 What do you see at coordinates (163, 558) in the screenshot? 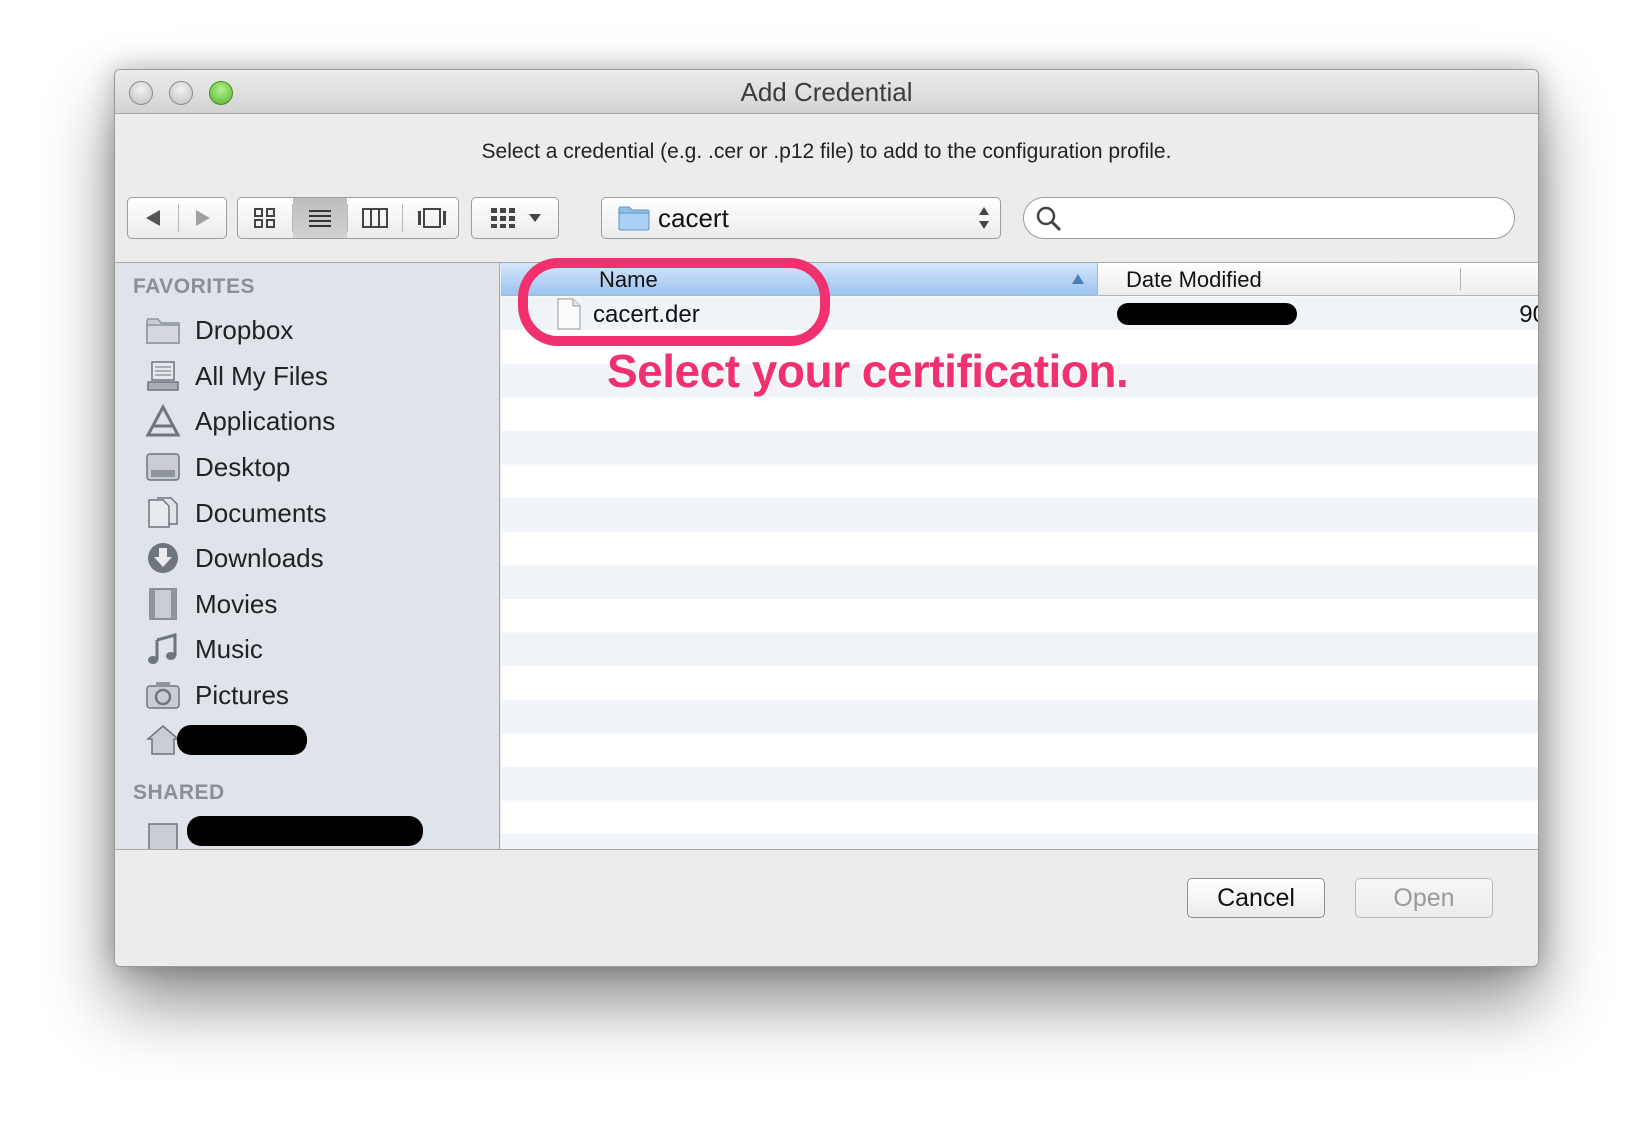
I see `downloads-icon` at bounding box center [163, 558].